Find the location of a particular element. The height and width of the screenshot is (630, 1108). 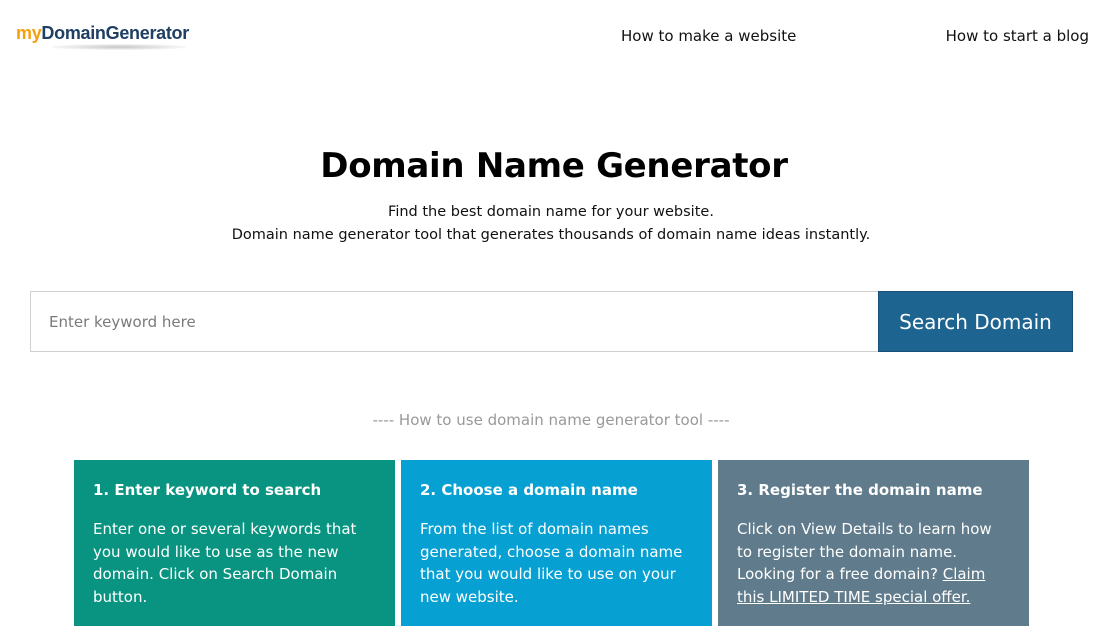

logo-rest: DomainGenerator is located at coordinates (115, 33).